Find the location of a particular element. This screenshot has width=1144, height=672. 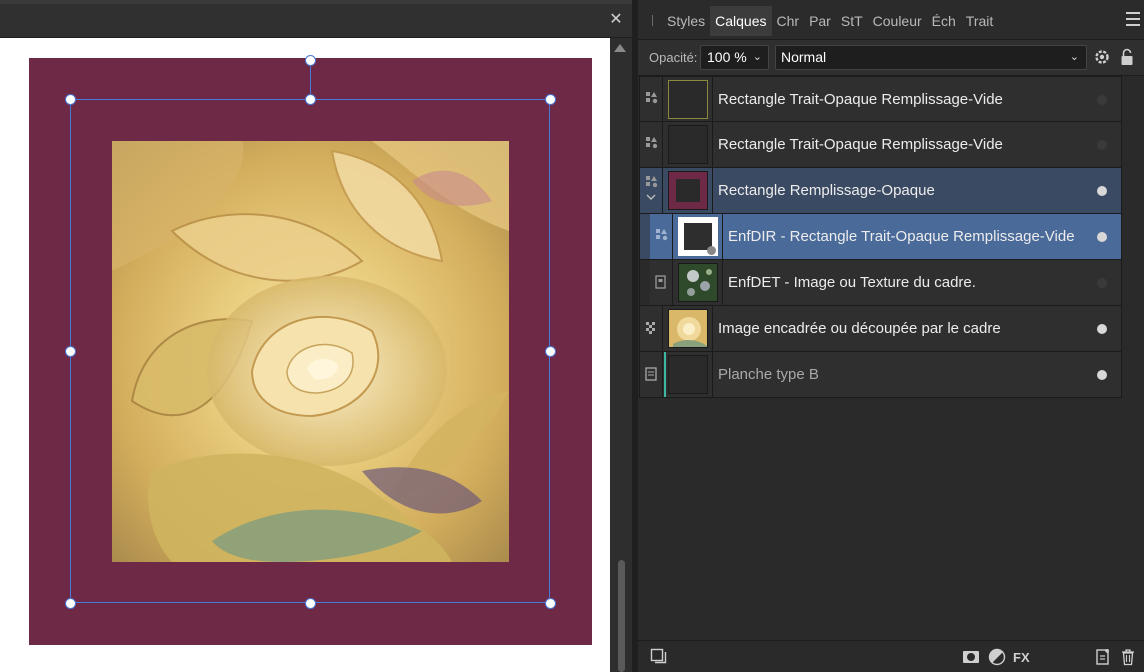

blend-mode-value: Normal is located at coordinates (804, 57).